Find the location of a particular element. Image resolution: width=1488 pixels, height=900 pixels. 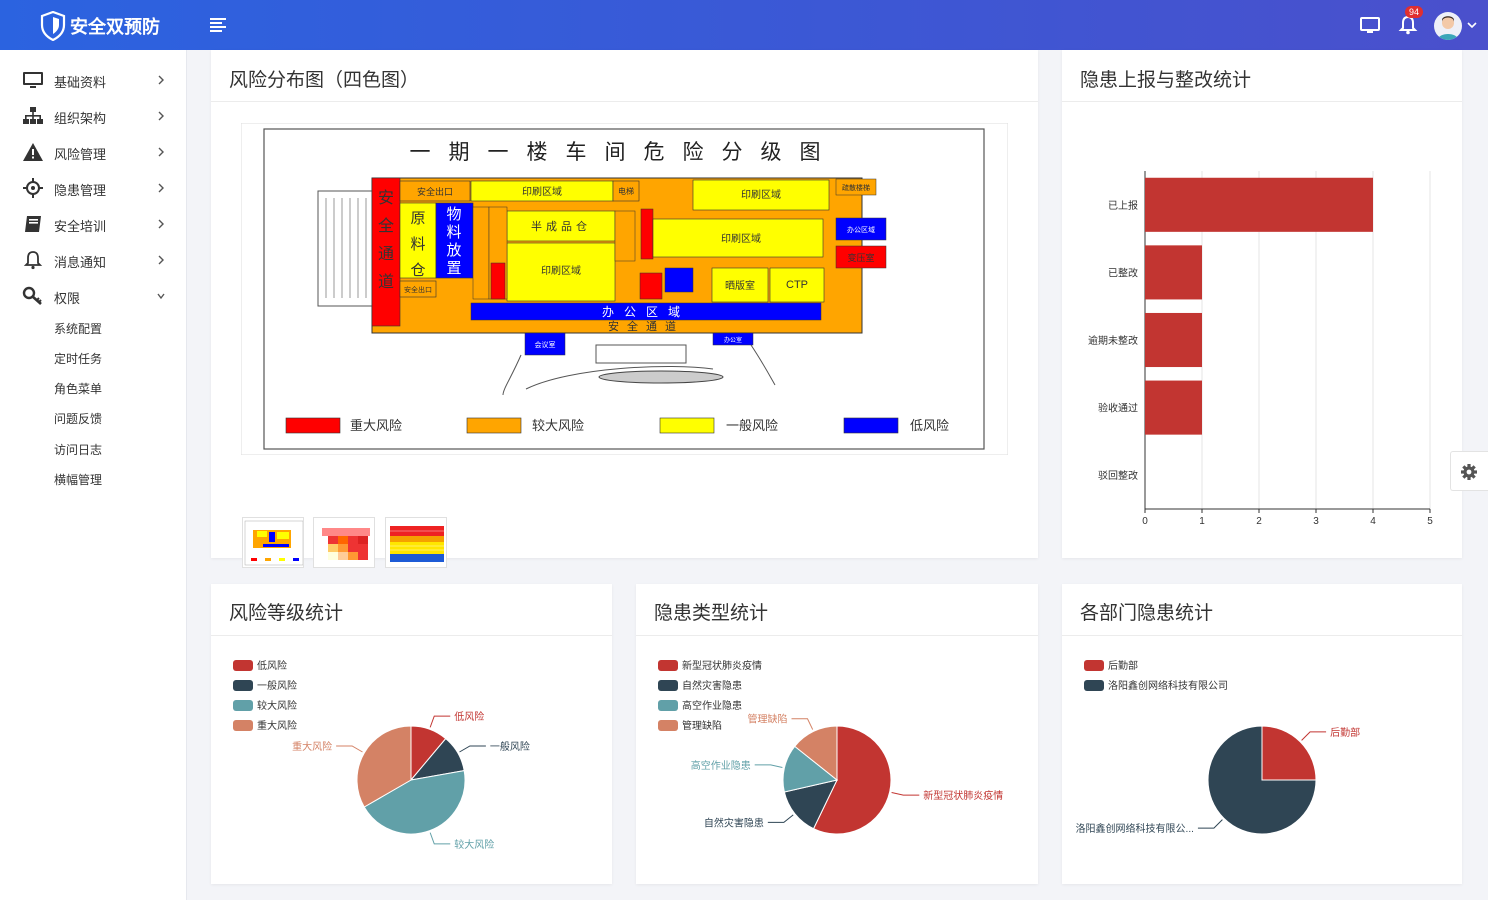

subitem-role-menu: 角色菜单 is located at coordinates (78, 388).